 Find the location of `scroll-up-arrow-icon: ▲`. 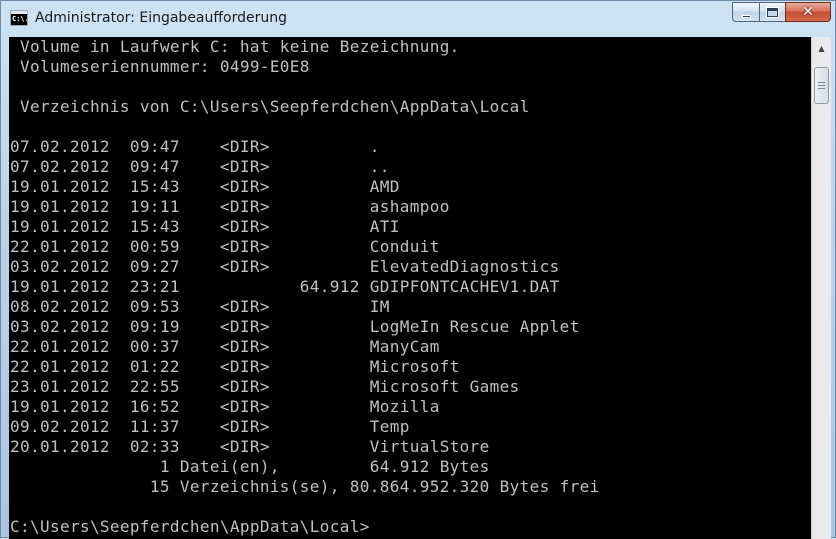

scroll-up-arrow-icon: ▲ is located at coordinates (821, 48).